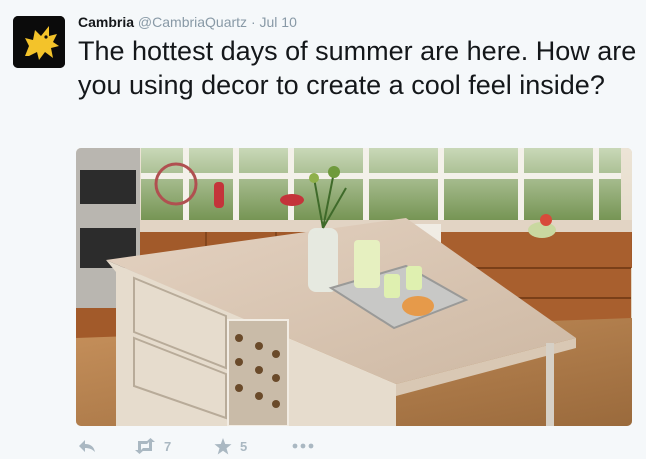 The image size is (646, 459). I want to click on cambria-logo-icon, so click(39, 42).